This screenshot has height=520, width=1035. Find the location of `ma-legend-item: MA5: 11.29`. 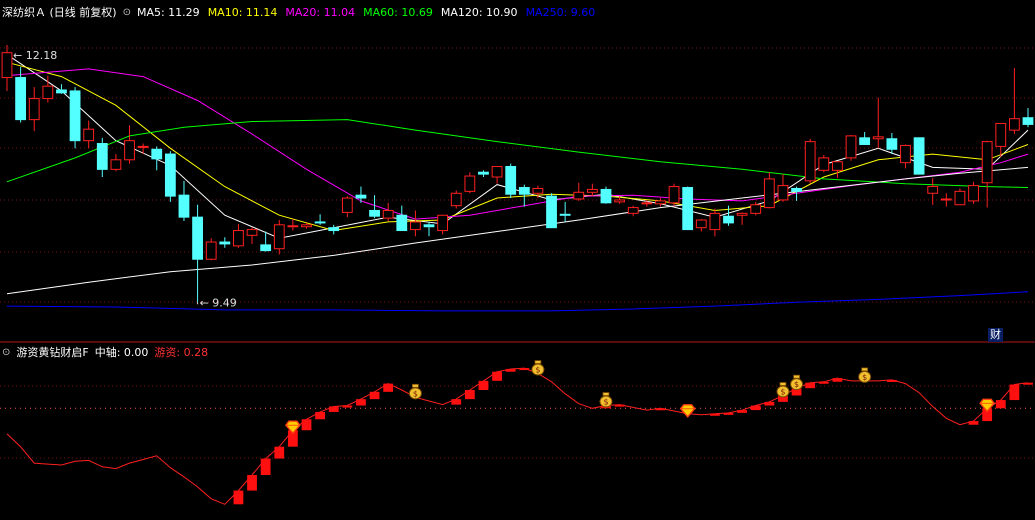

ma-legend-item: MA5: 11.29 is located at coordinates (168, 12).